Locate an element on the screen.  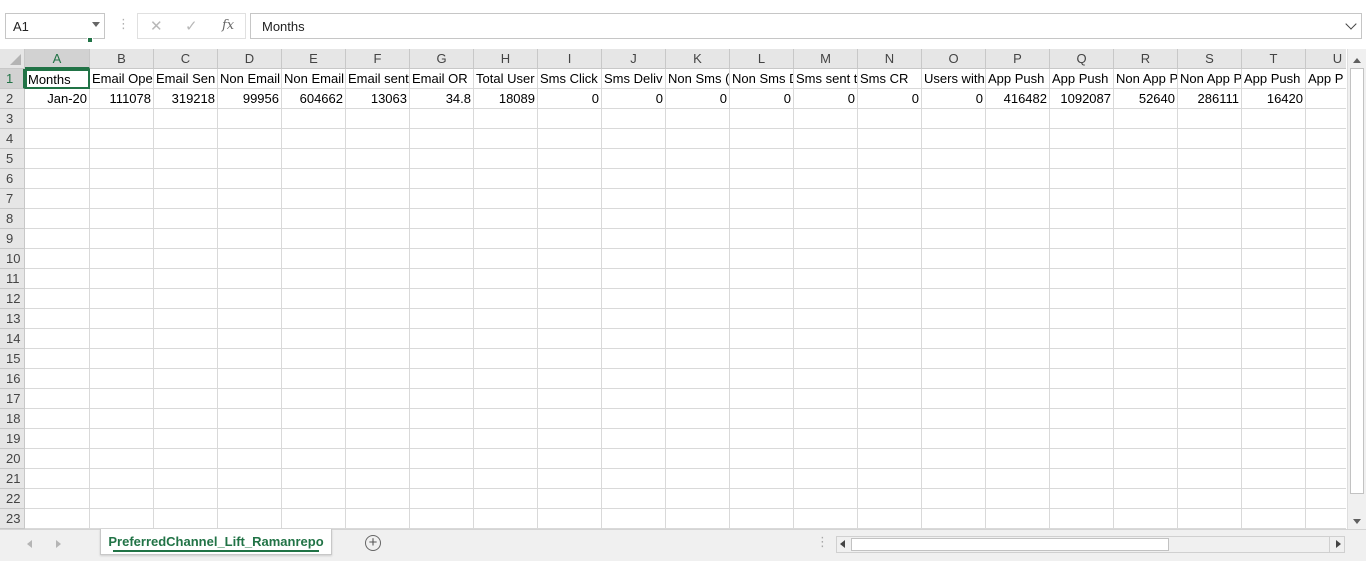
cell-e1: Non Email is located at coordinates (314, 79).